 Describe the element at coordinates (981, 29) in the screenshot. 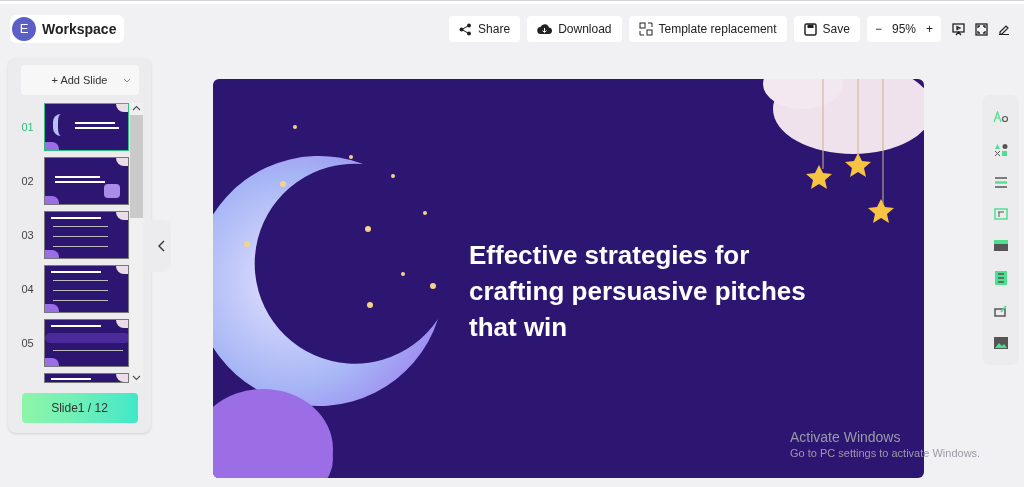

I see `fullscreen-icon` at that location.